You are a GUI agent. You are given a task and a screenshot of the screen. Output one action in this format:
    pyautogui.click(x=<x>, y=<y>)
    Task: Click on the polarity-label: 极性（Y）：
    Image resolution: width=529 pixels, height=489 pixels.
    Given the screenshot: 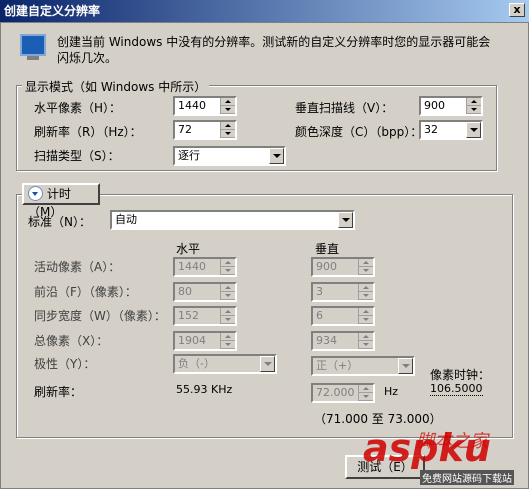 What is the action you would take?
    pyautogui.click(x=65, y=364)
    